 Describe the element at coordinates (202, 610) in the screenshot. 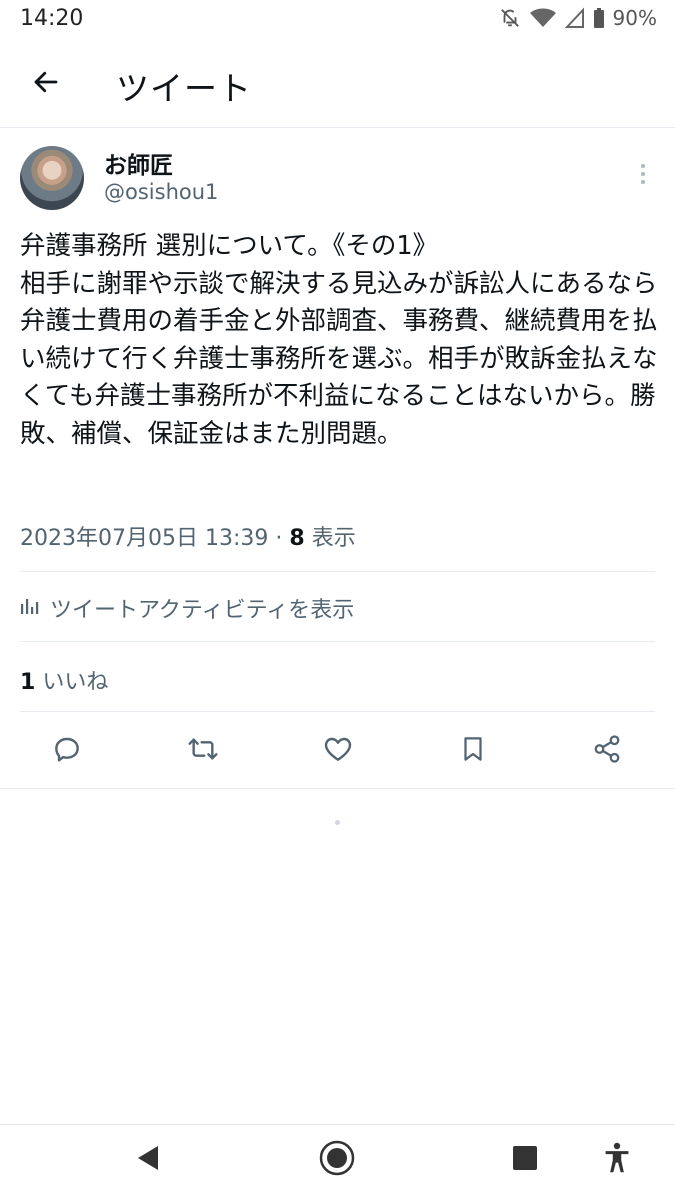

I see `activity-label: ツイートアクティビティを表示` at that location.